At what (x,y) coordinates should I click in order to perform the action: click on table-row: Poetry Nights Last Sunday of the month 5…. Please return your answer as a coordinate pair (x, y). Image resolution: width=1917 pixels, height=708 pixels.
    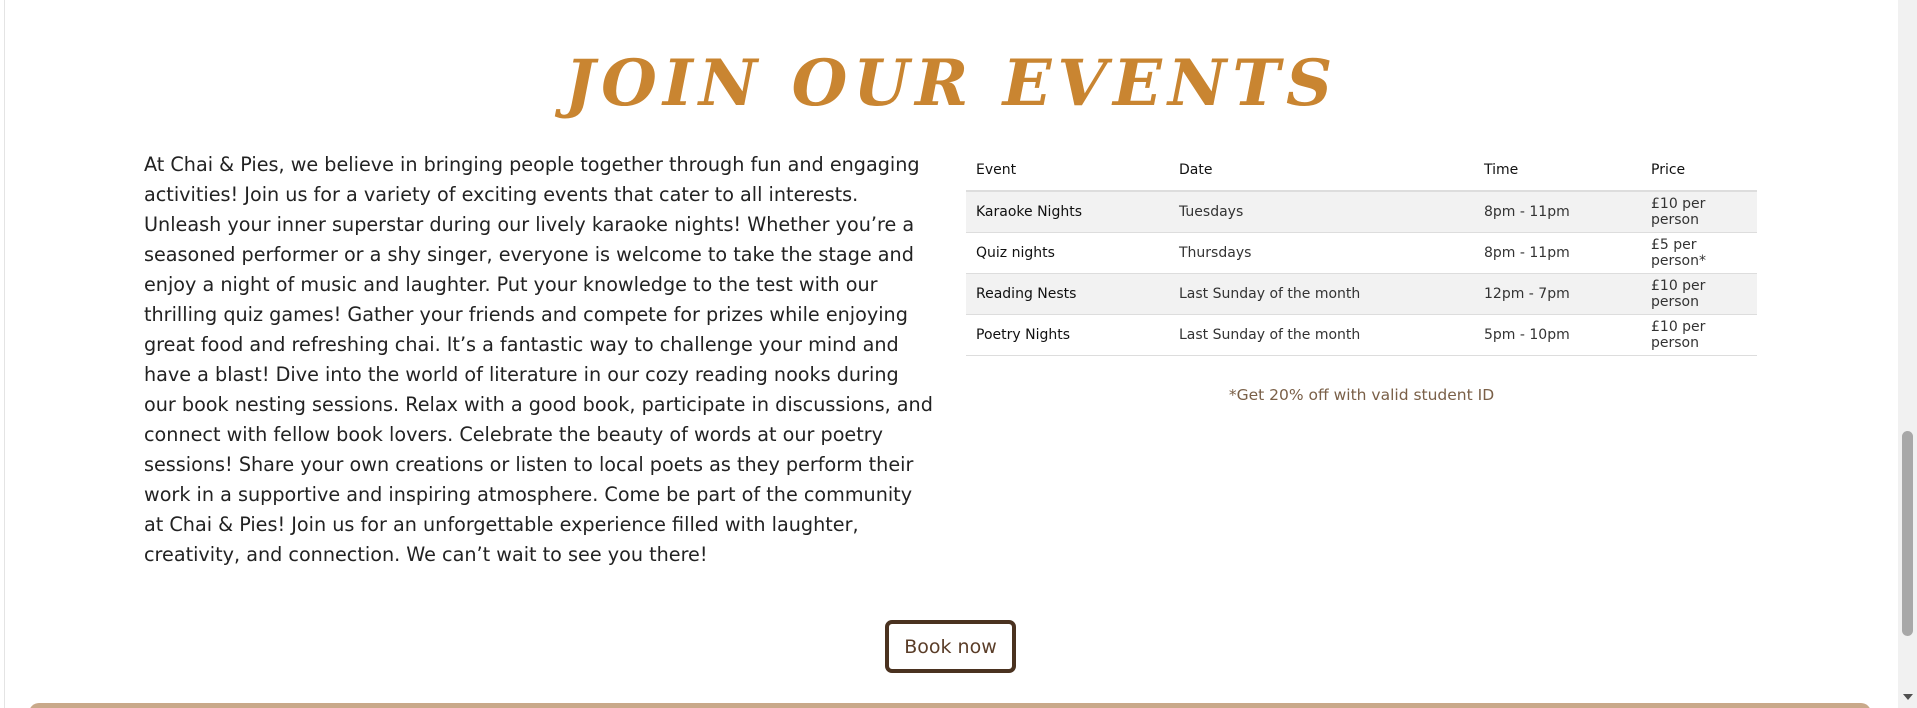
    Looking at the image, I should click on (1361, 335).